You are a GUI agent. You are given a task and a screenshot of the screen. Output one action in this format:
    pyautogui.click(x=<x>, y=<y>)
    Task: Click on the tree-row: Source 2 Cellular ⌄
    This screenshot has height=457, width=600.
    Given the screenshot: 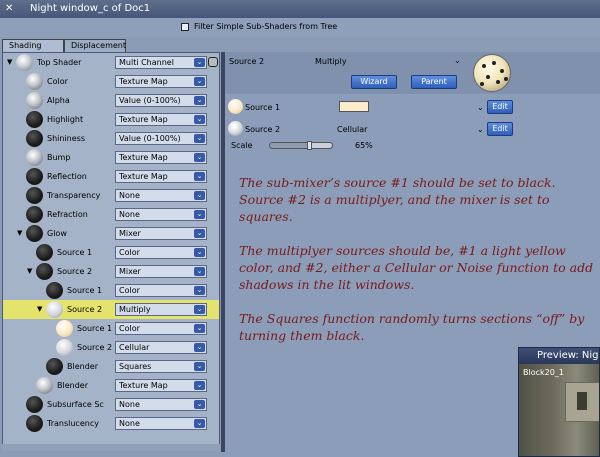 What is the action you would take?
    pyautogui.click(x=111, y=347)
    